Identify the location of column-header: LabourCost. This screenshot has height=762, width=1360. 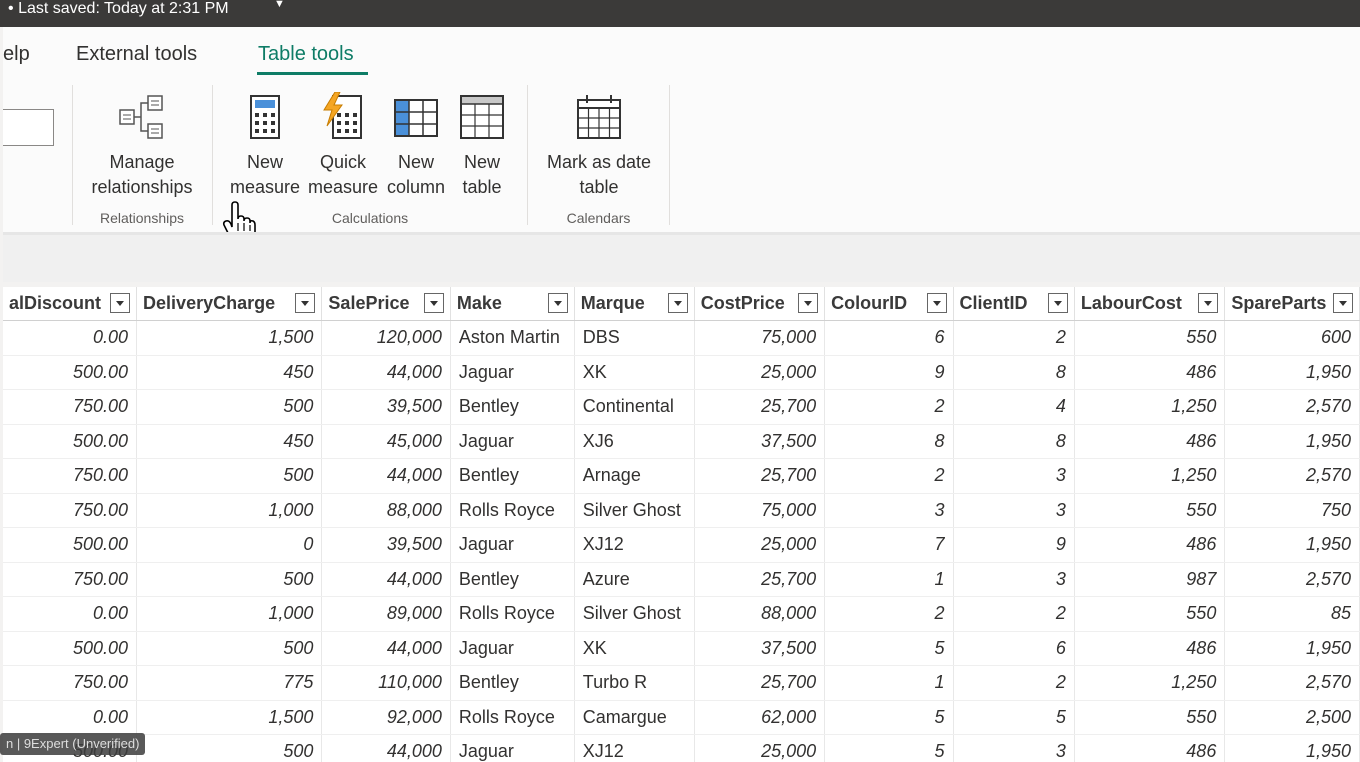
(1150, 304).